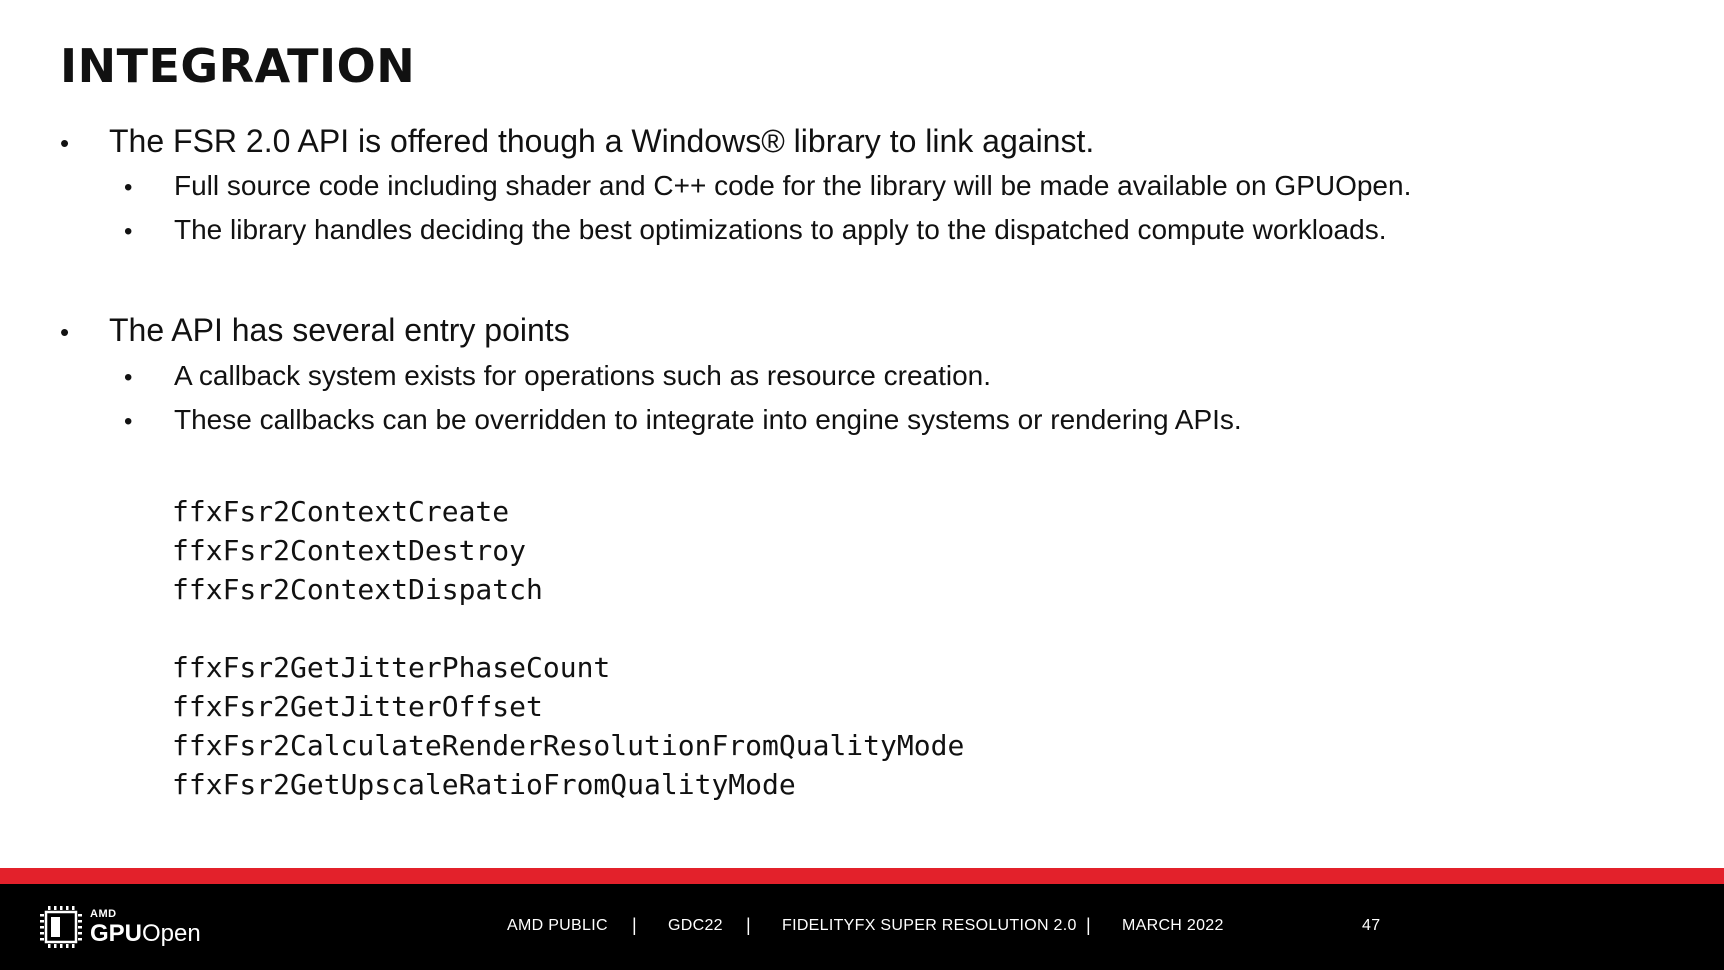  Describe the element at coordinates (929, 925) in the screenshot. I see `footer-topic: FIDELITYFX SUPER RESOLUTION 2.0` at that location.